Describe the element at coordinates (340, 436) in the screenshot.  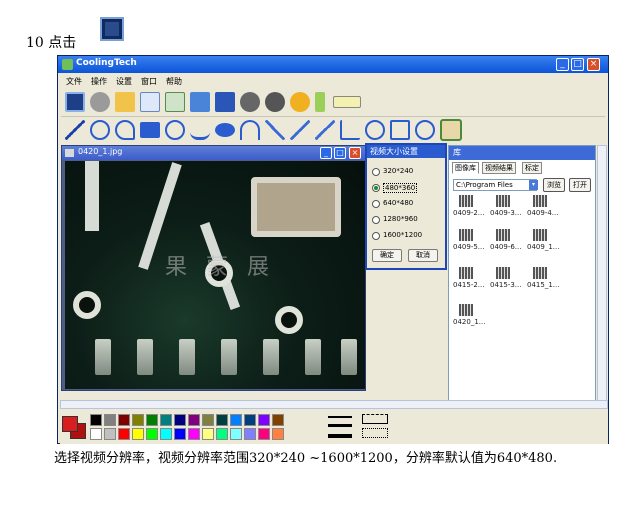
I see `line-style-bold` at that location.